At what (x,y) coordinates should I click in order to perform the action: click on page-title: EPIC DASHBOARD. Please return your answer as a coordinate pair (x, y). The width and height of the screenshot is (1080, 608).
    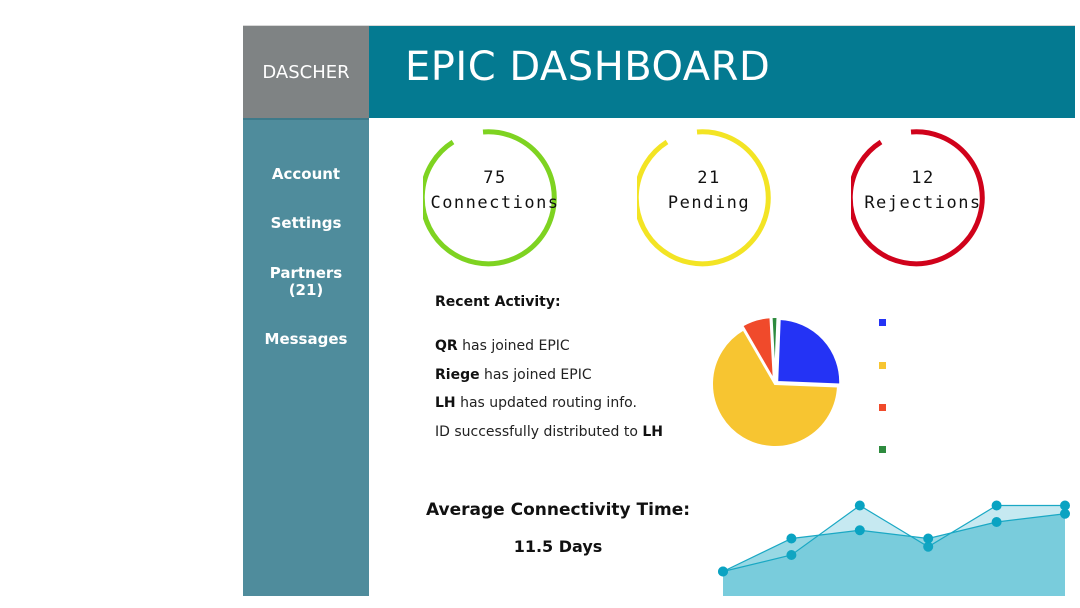
    Looking at the image, I should click on (588, 67).